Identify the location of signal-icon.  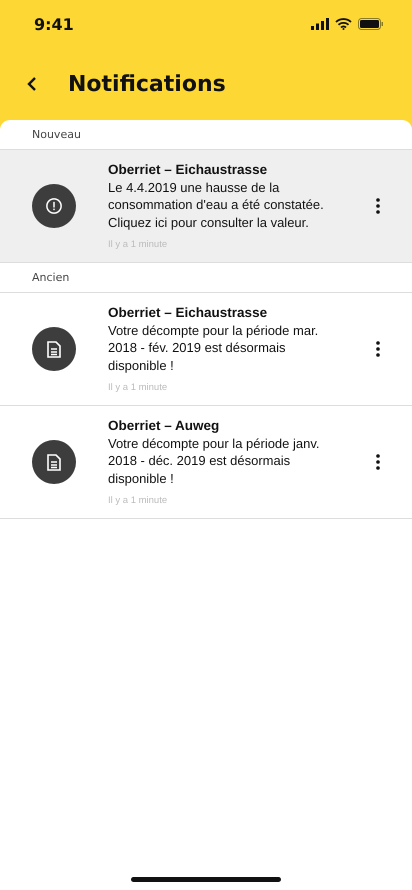
(320, 24).